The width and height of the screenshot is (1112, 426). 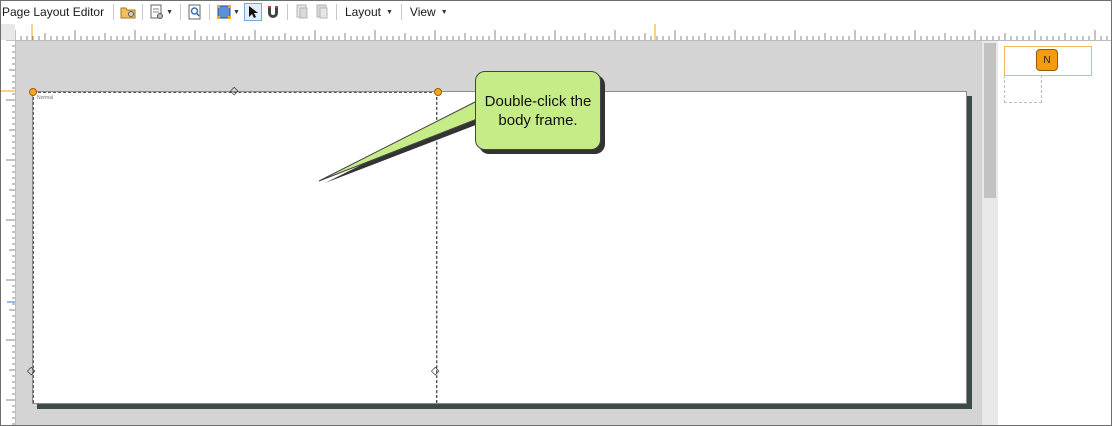 What do you see at coordinates (195, 12) in the screenshot?
I see `preview-icon` at bounding box center [195, 12].